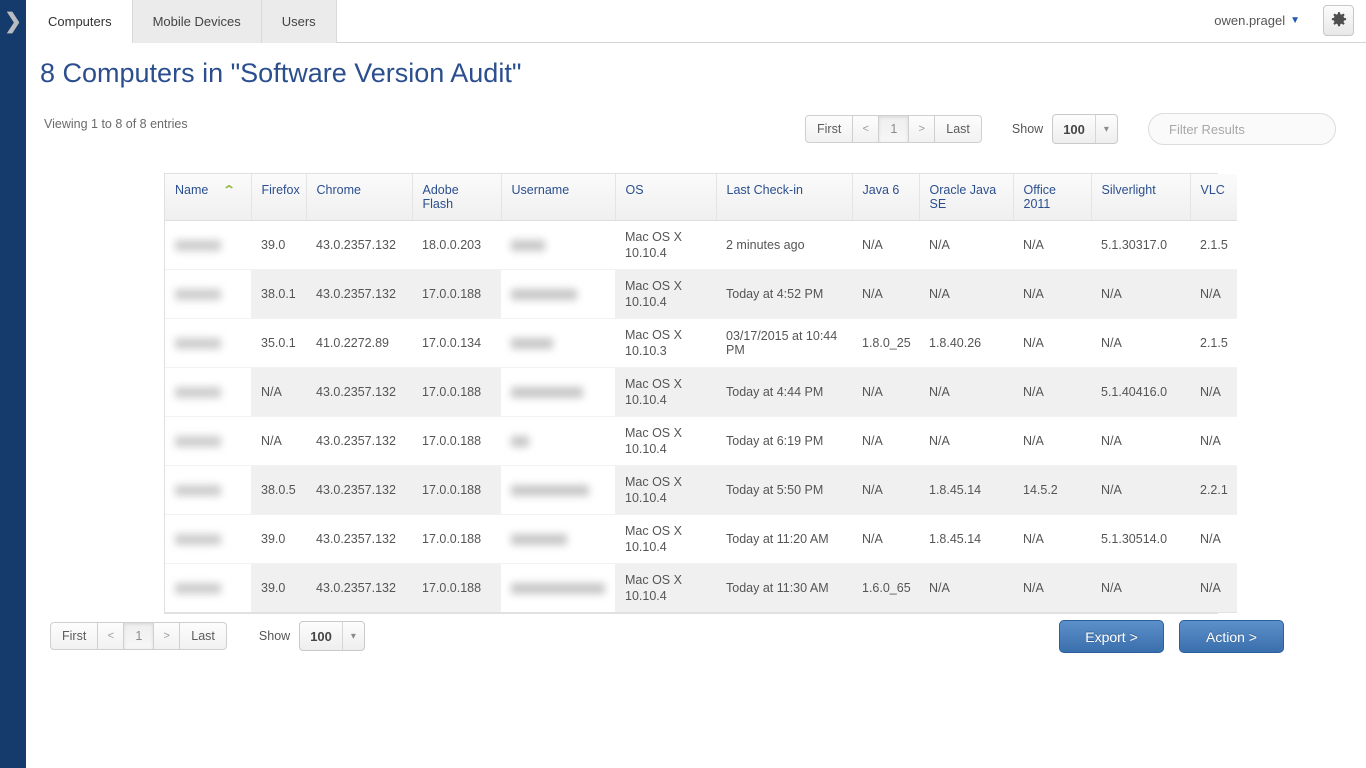 The height and width of the screenshot is (768, 1366). Describe the element at coordinates (359, 197) in the screenshot. I see `column-header-chrome: Chrome` at that location.